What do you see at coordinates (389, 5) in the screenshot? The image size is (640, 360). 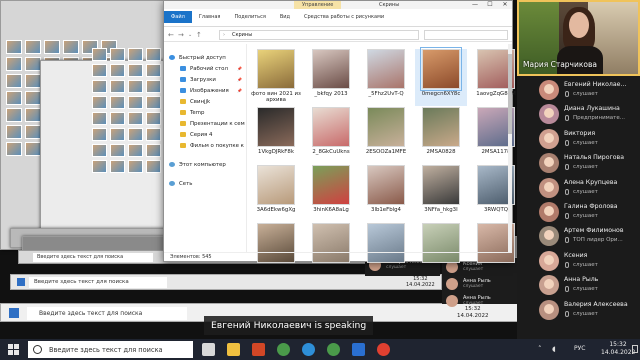 I see `window-title: Скрины` at bounding box center [389, 5].